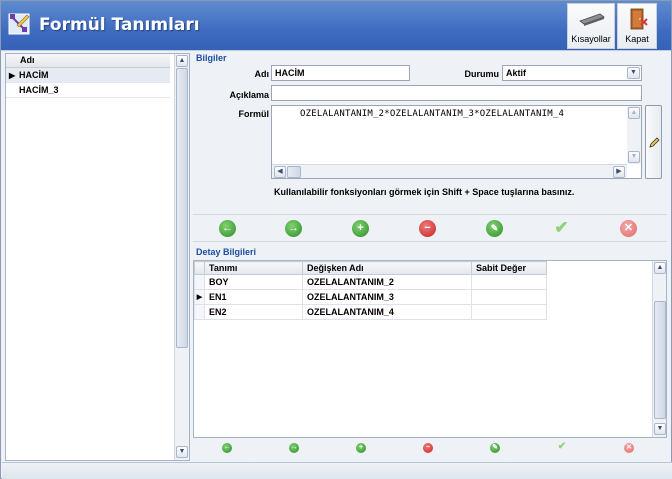  What do you see at coordinates (226, 252) in the screenshot?
I see `detail-section-title: Detay Bilgileri` at bounding box center [226, 252].